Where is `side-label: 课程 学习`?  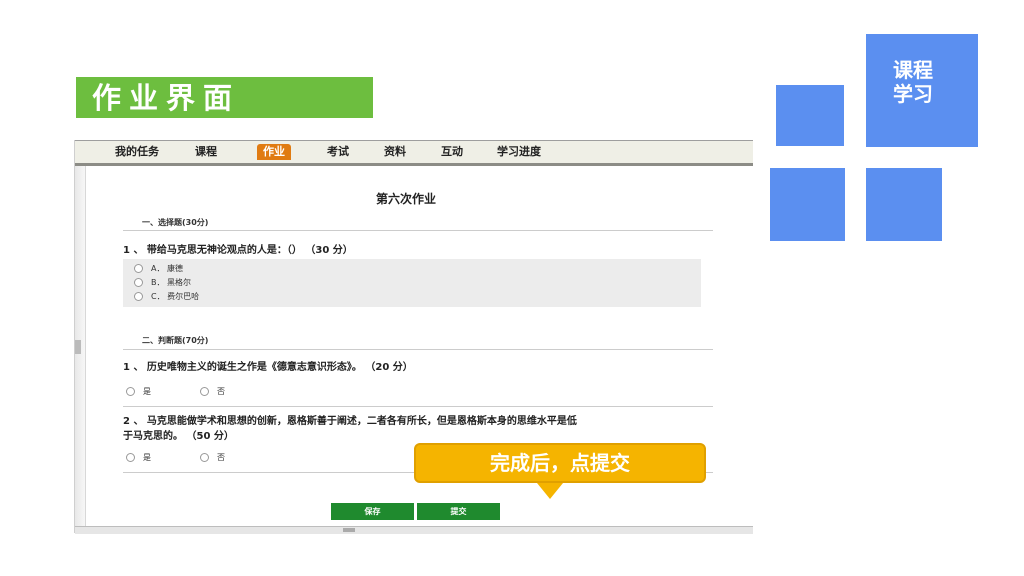 side-label: 课程 学习 is located at coordinates (913, 82).